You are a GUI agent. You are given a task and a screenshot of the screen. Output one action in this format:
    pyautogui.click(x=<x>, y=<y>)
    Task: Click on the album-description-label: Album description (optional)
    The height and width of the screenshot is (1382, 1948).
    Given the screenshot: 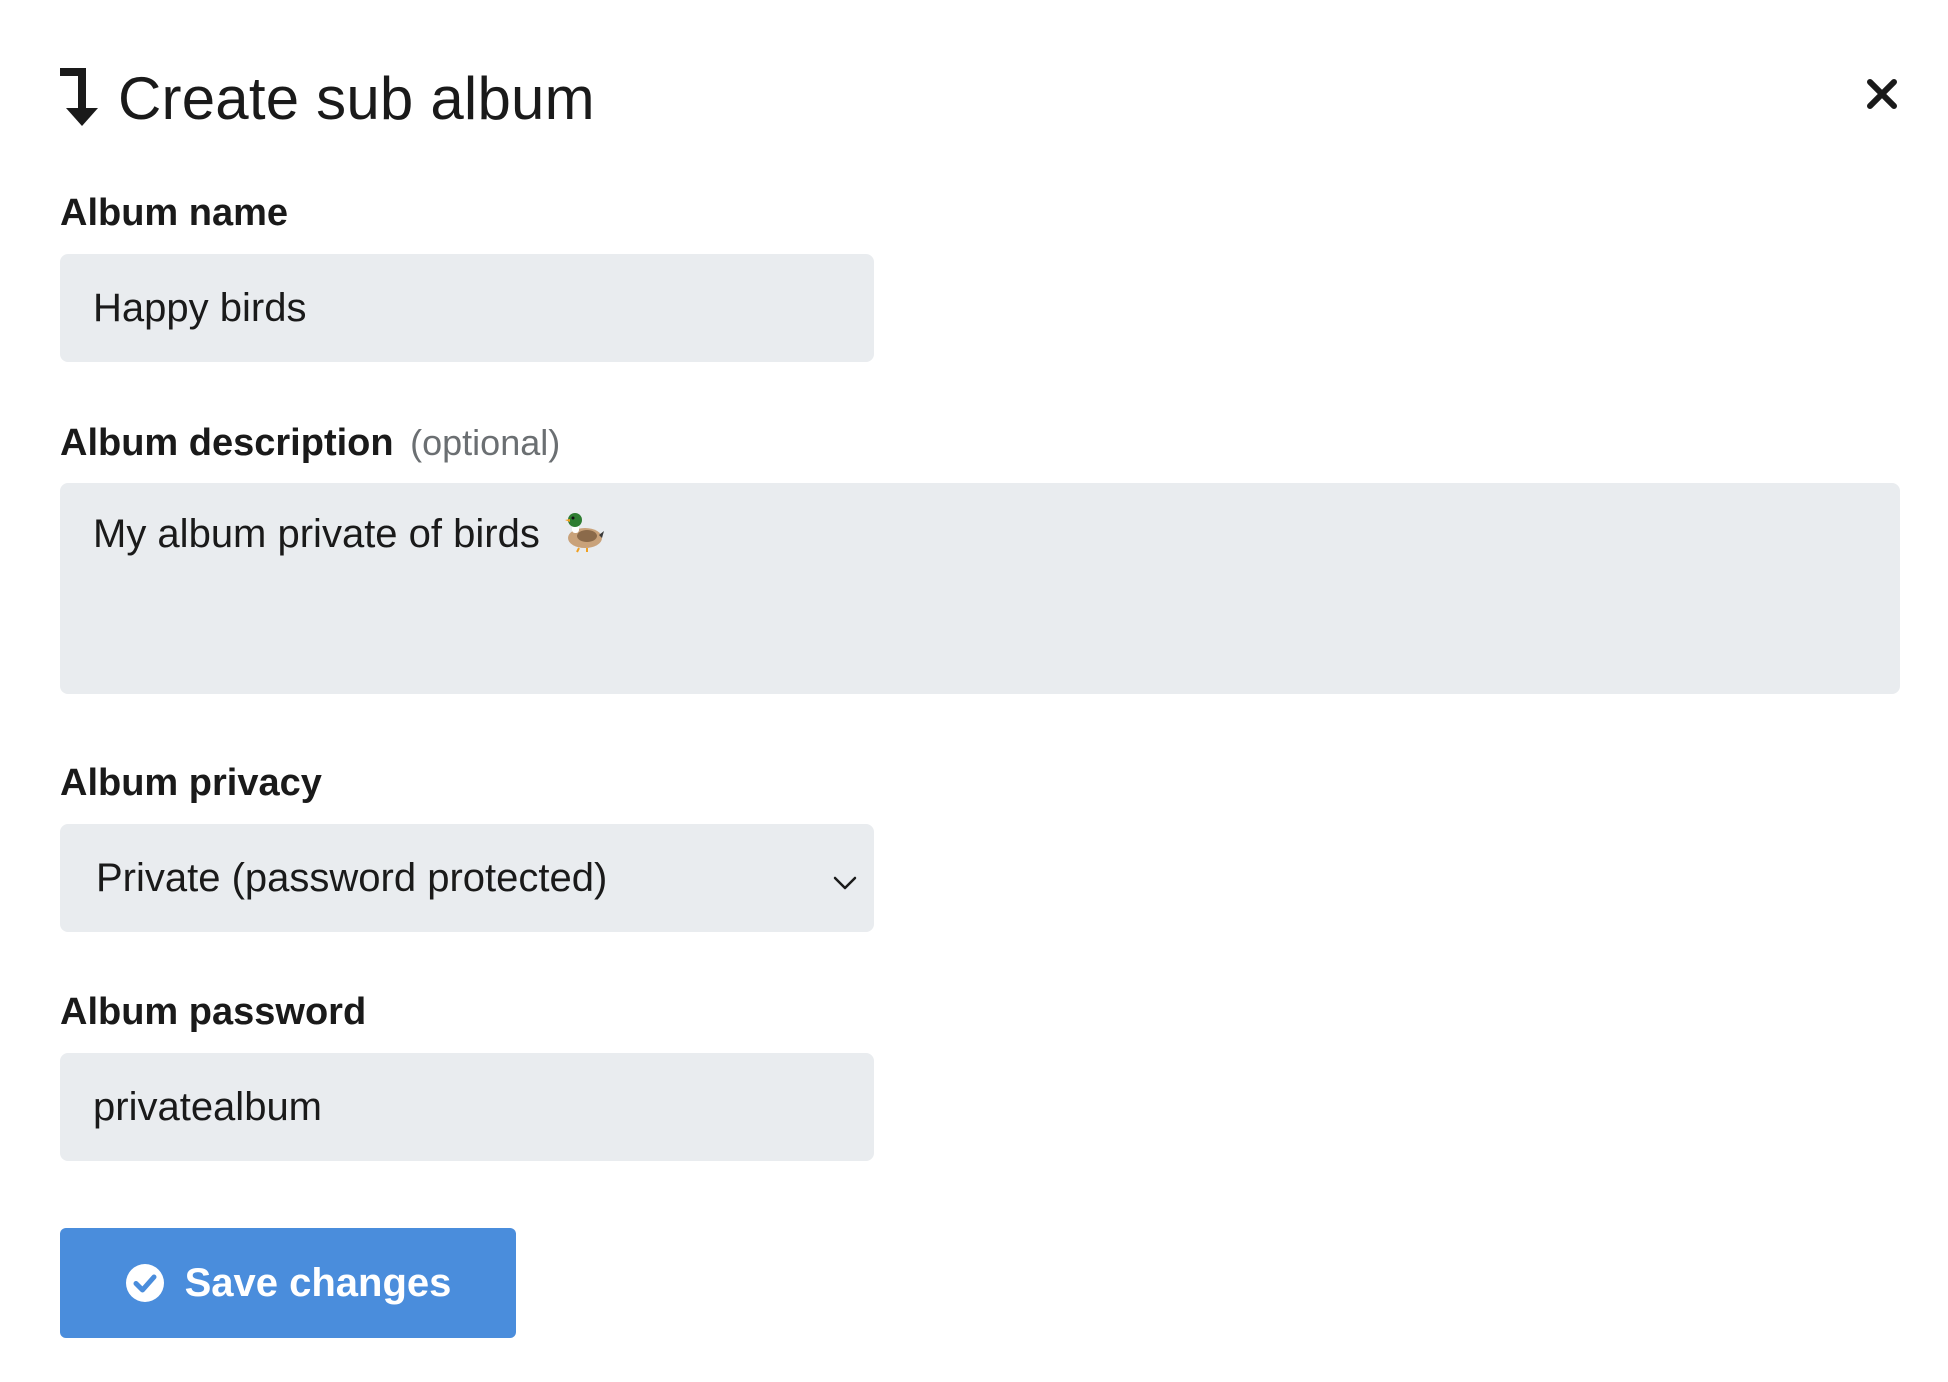 What is the action you would take?
    pyautogui.click(x=310, y=443)
    